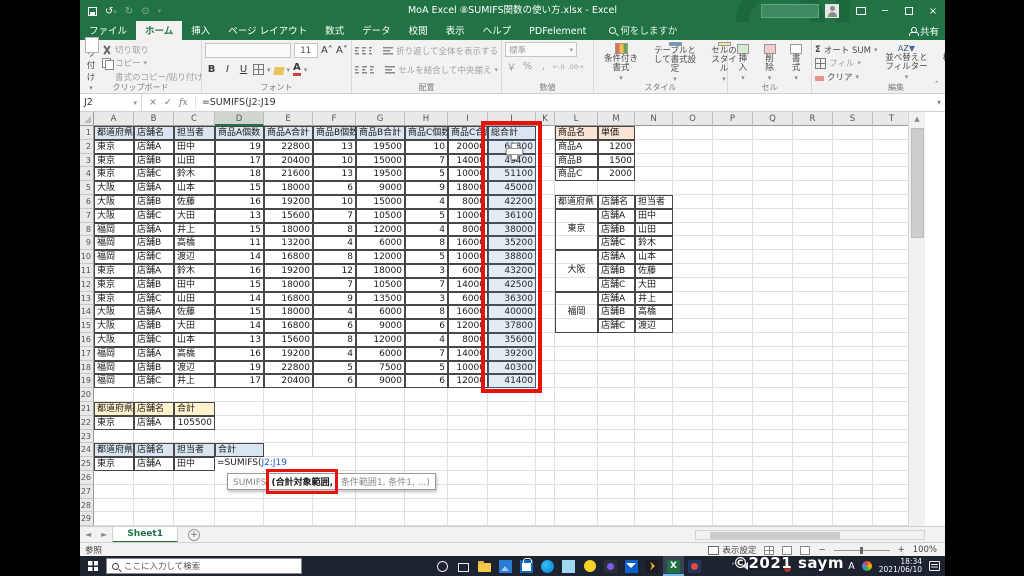 The height and width of the screenshot is (576, 1024). Describe the element at coordinates (239, 340) in the screenshot. I see `cell-D16: 13` at that location.